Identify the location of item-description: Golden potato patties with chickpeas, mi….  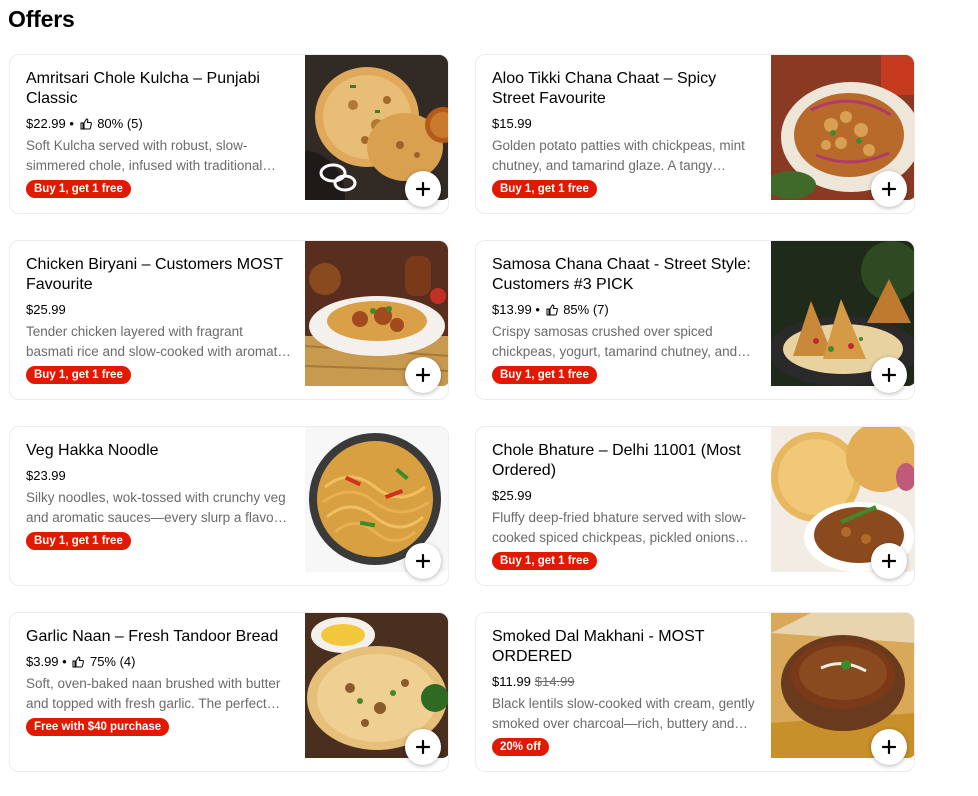
(618, 155).